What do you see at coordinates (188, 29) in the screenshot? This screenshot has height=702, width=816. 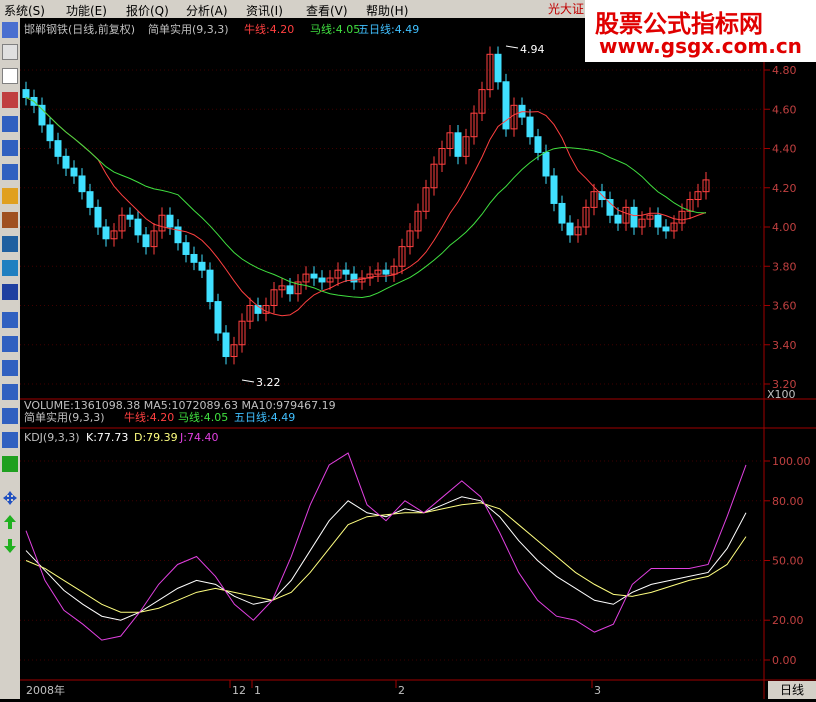 I see `indicator-name: 简单实用(9,3,3)` at bounding box center [188, 29].